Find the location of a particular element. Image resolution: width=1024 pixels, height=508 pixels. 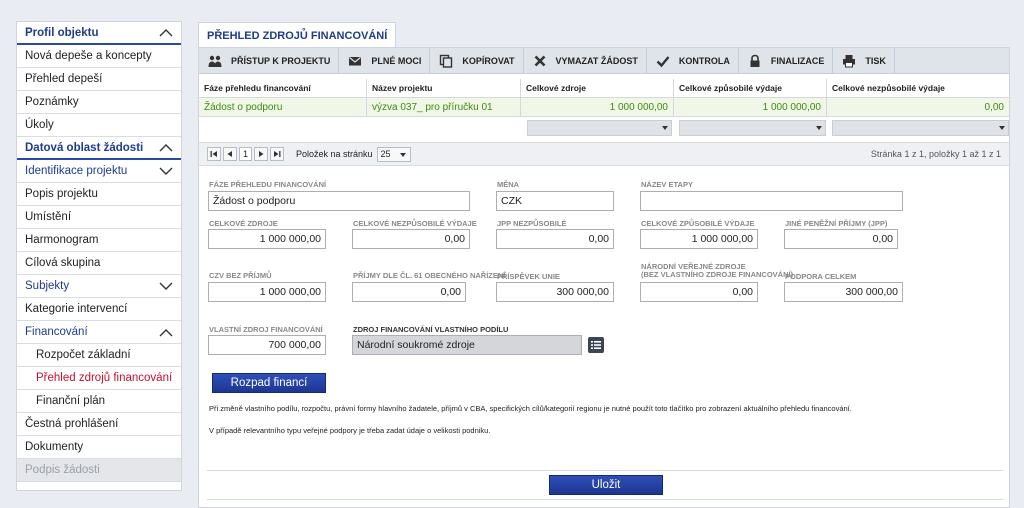

grid-cell-zdroje: 1 000 000,00 is located at coordinates (597, 107).